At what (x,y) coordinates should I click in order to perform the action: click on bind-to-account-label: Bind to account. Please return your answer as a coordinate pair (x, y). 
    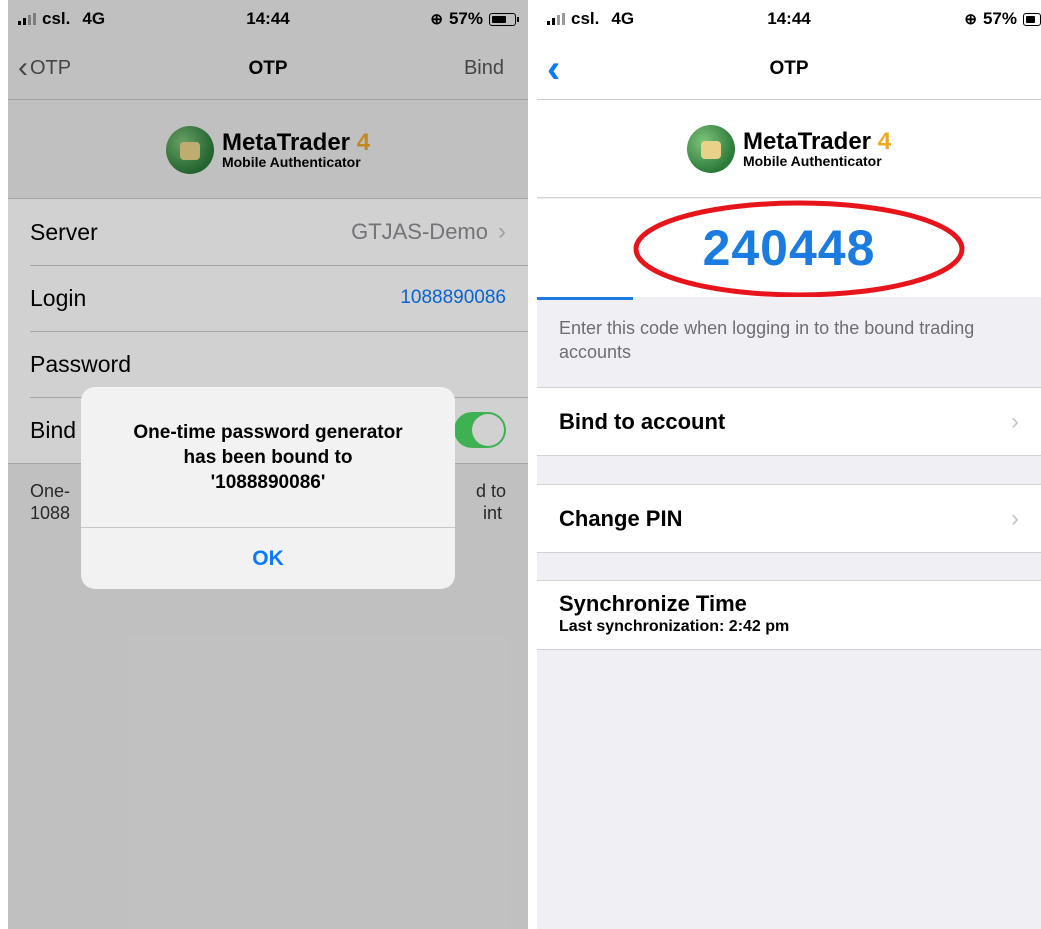
    Looking at the image, I should click on (642, 421).